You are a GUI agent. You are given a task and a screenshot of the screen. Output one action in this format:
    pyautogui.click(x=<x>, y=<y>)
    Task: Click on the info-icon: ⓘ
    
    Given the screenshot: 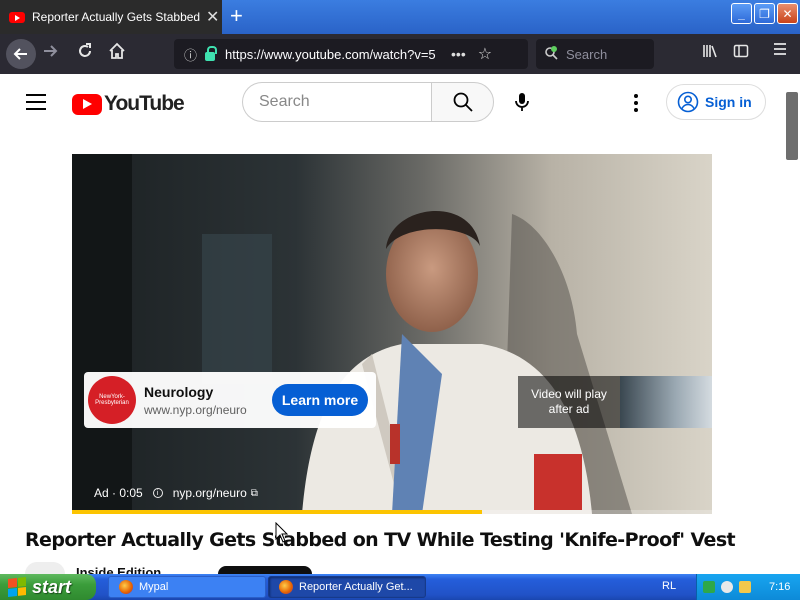 What is the action you would take?
    pyautogui.click(x=190, y=54)
    